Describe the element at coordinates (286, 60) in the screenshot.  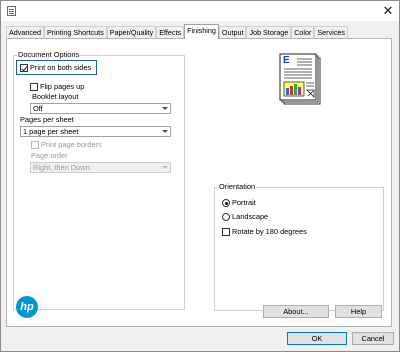
I see `preview-letter: E` at that location.